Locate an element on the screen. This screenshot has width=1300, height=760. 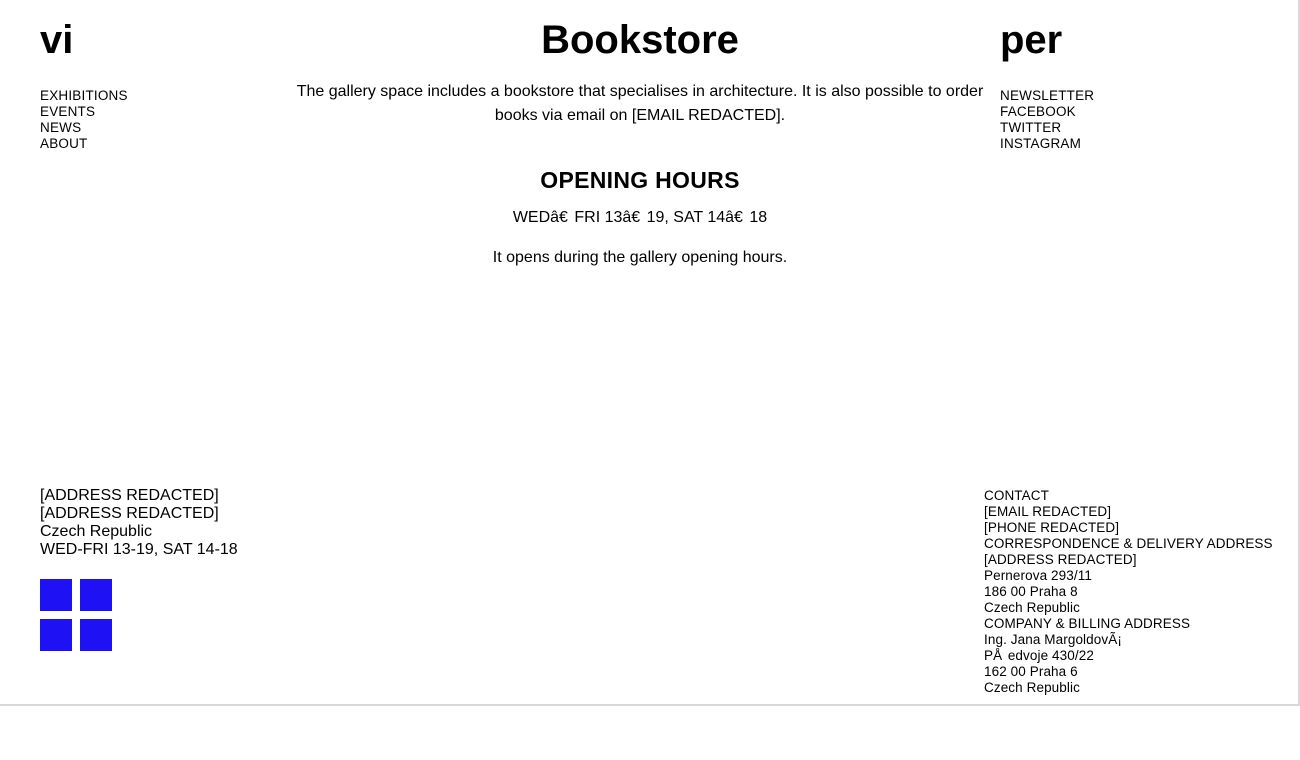
nav-item-instagram: INSTAGRAM is located at coordinates (1130, 144).